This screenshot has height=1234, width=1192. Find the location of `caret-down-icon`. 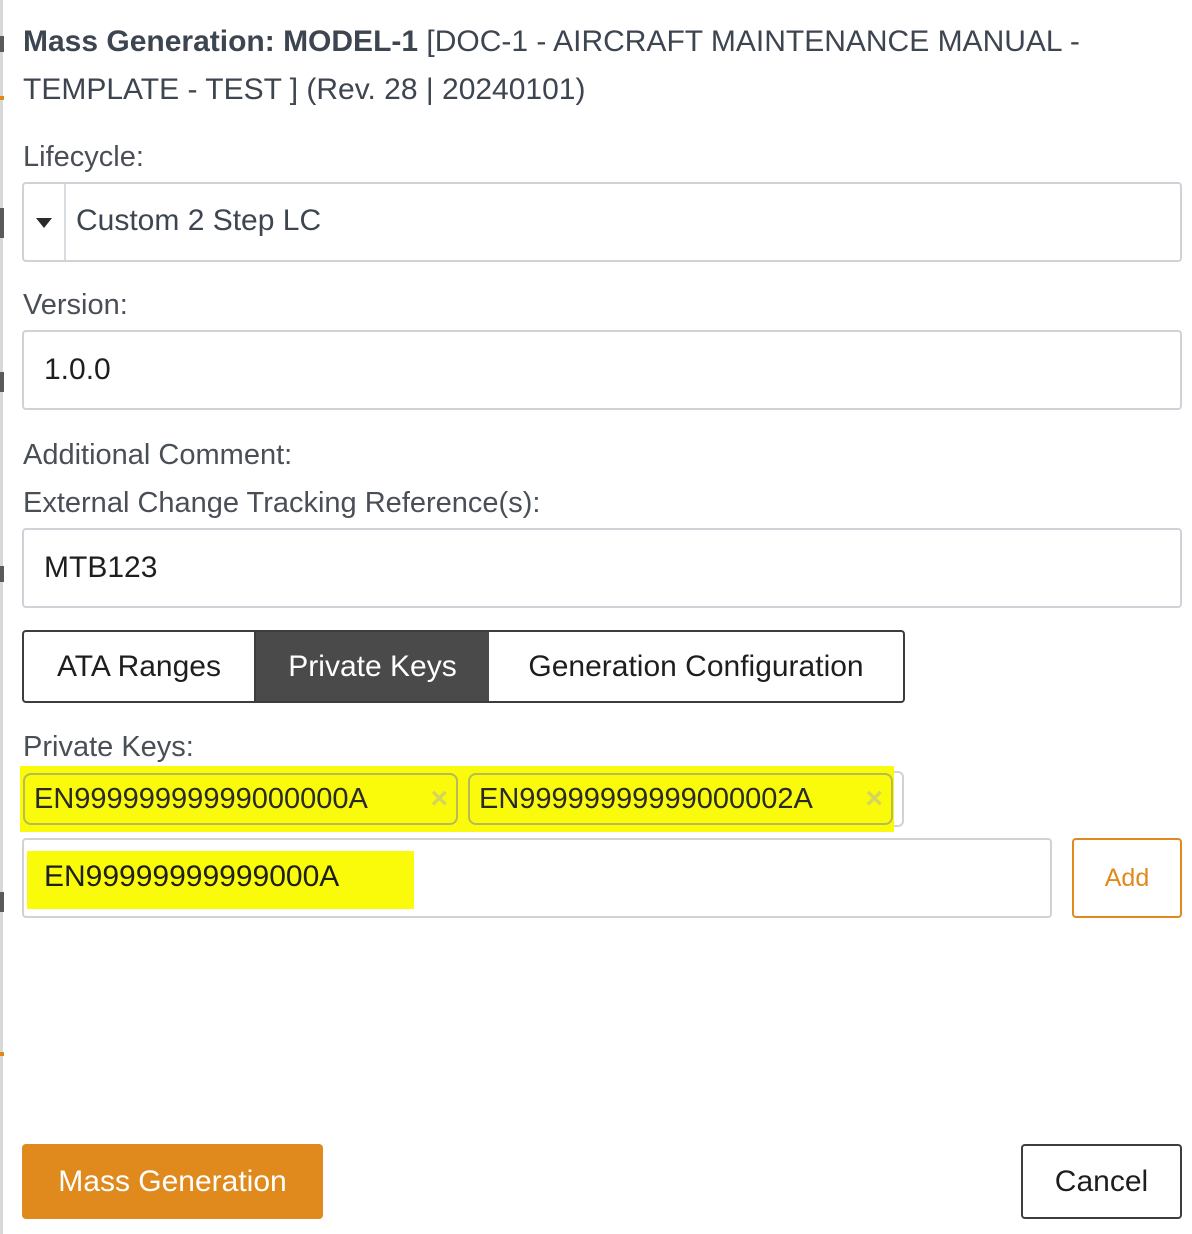

caret-down-icon is located at coordinates (44, 223).